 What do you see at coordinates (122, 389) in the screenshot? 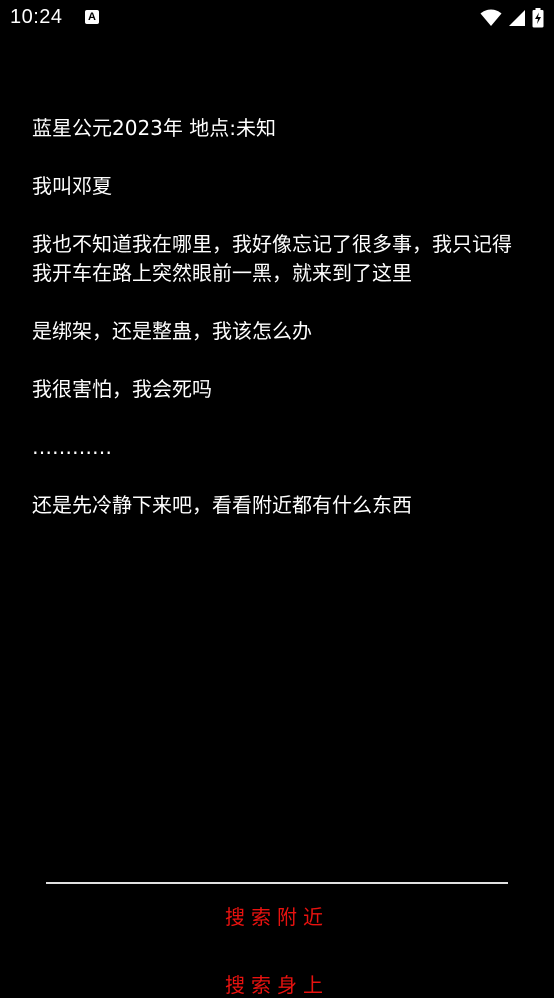
I see `story-line-fear: 我很害怕，我会死吗` at bounding box center [122, 389].